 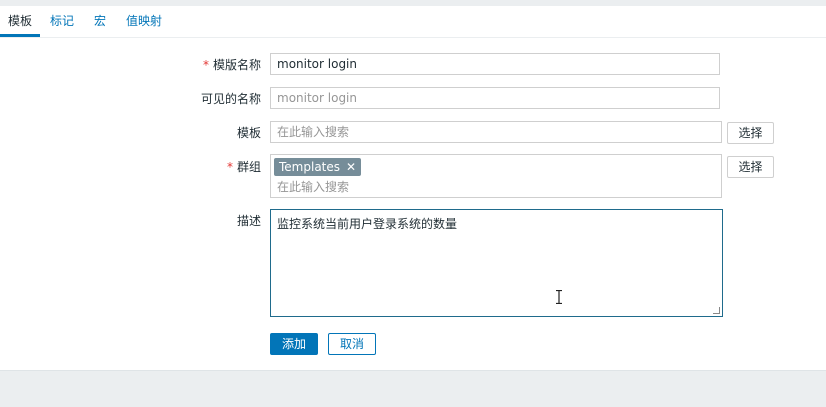 I want to click on tab-value-mapping: 值映射, so click(x=144, y=25).